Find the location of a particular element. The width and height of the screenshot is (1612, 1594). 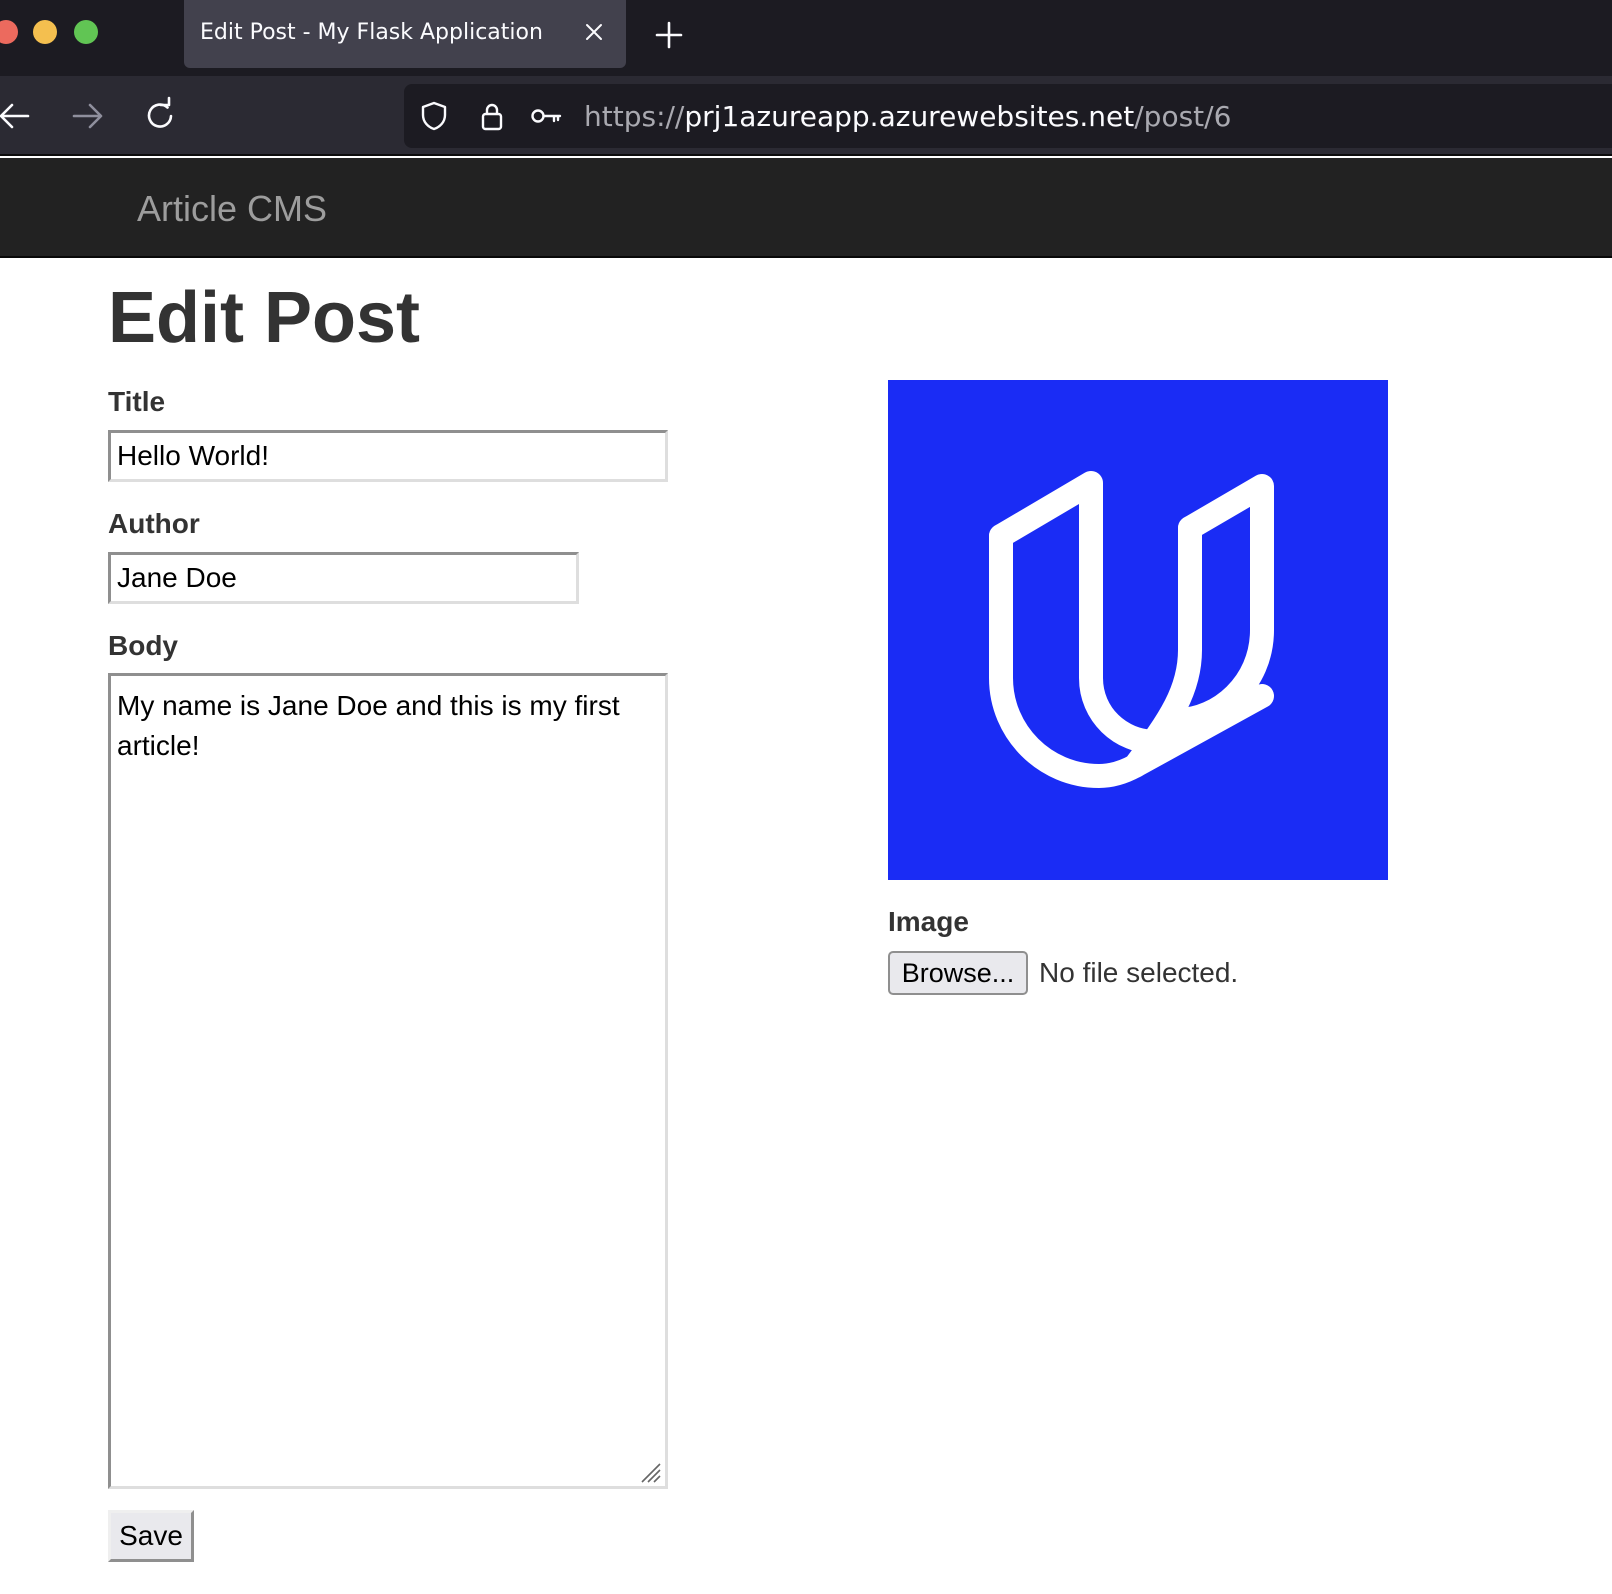

close-tab-icon is located at coordinates (594, 32).